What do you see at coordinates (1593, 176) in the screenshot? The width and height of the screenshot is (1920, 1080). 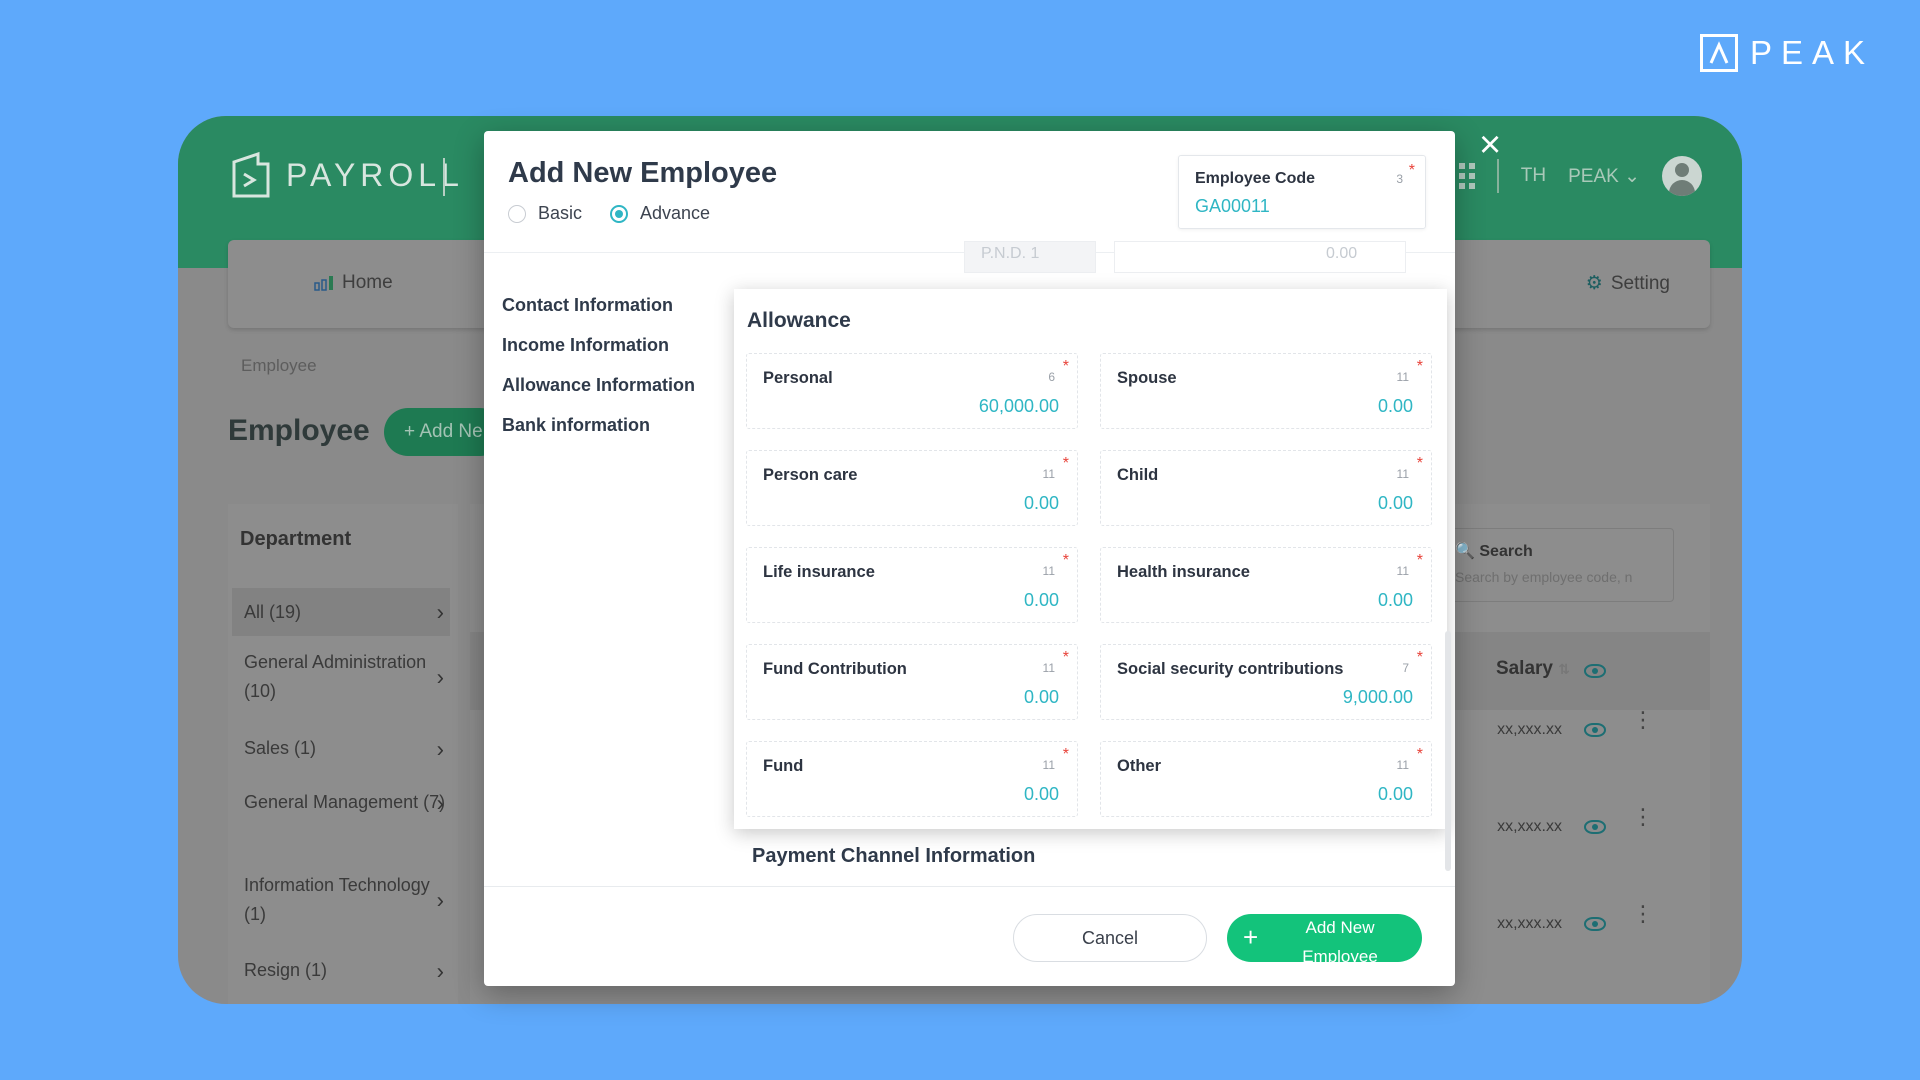 I see `user-name: PEAK` at bounding box center [1593, 176].